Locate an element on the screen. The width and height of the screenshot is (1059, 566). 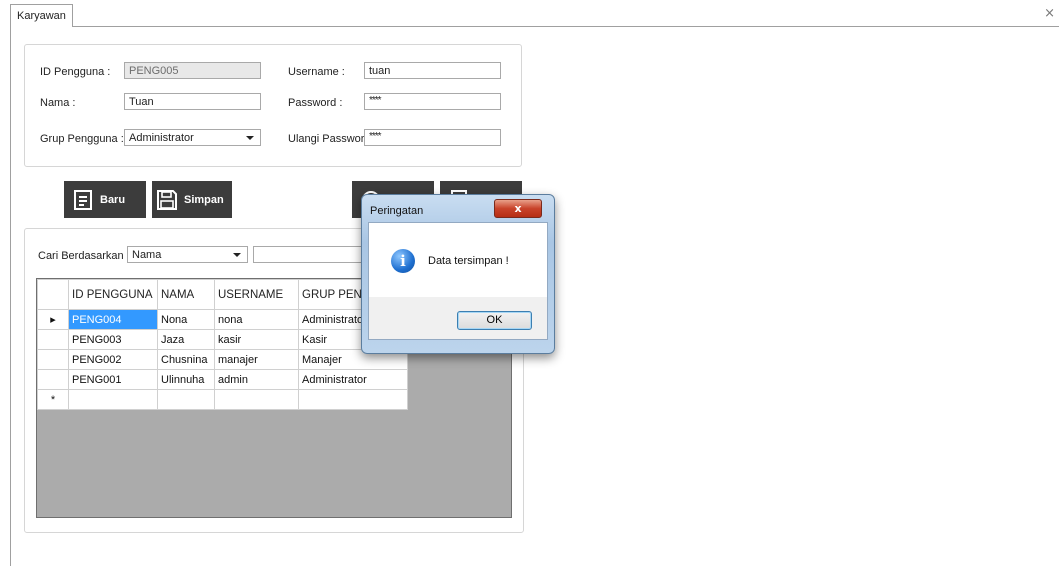
new-row: * is located at coordinates (223, 399).